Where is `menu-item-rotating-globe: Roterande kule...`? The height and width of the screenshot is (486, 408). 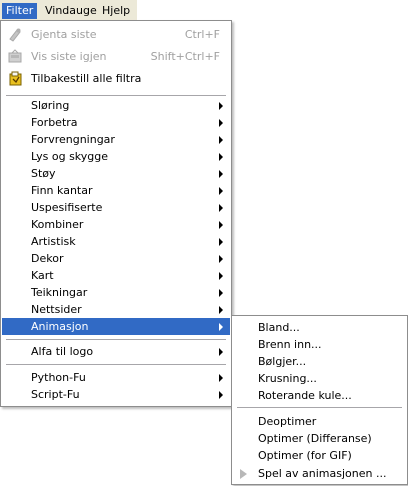
menu-item-rotating-globe: Roterande kule... is located at coordinates (319, 395).